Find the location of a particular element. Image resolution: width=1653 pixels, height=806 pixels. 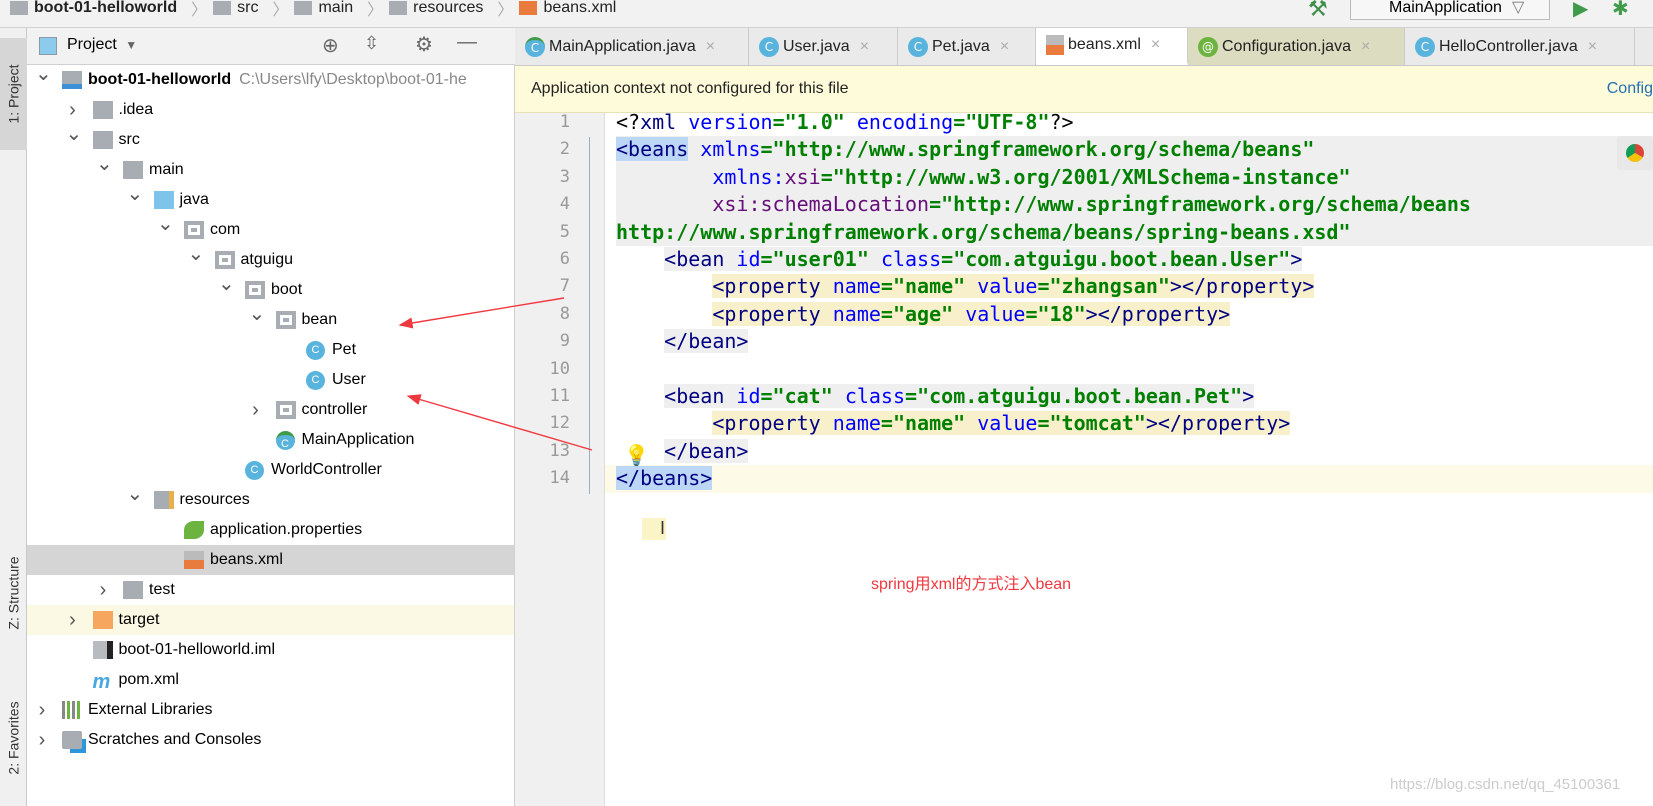

watermark: https://blog.csdn.net/qq_45100361 is located at coordinates (1505, 784).